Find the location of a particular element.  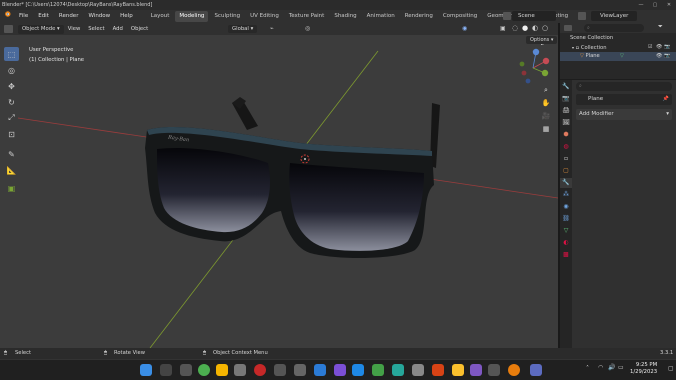

tab-animation: Animation is located at coordinates (381, 16).